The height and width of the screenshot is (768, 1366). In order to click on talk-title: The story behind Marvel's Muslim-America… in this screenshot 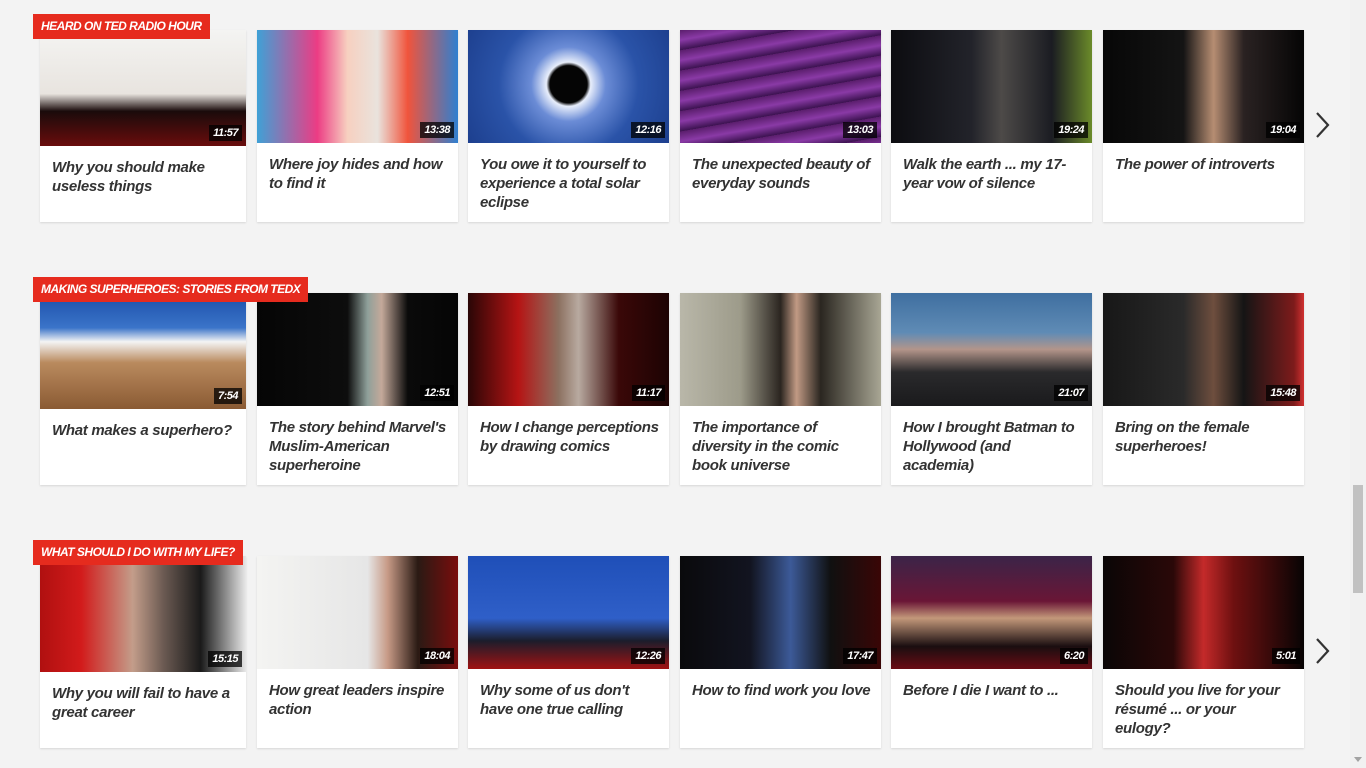, I will do `click(358, 446)`.